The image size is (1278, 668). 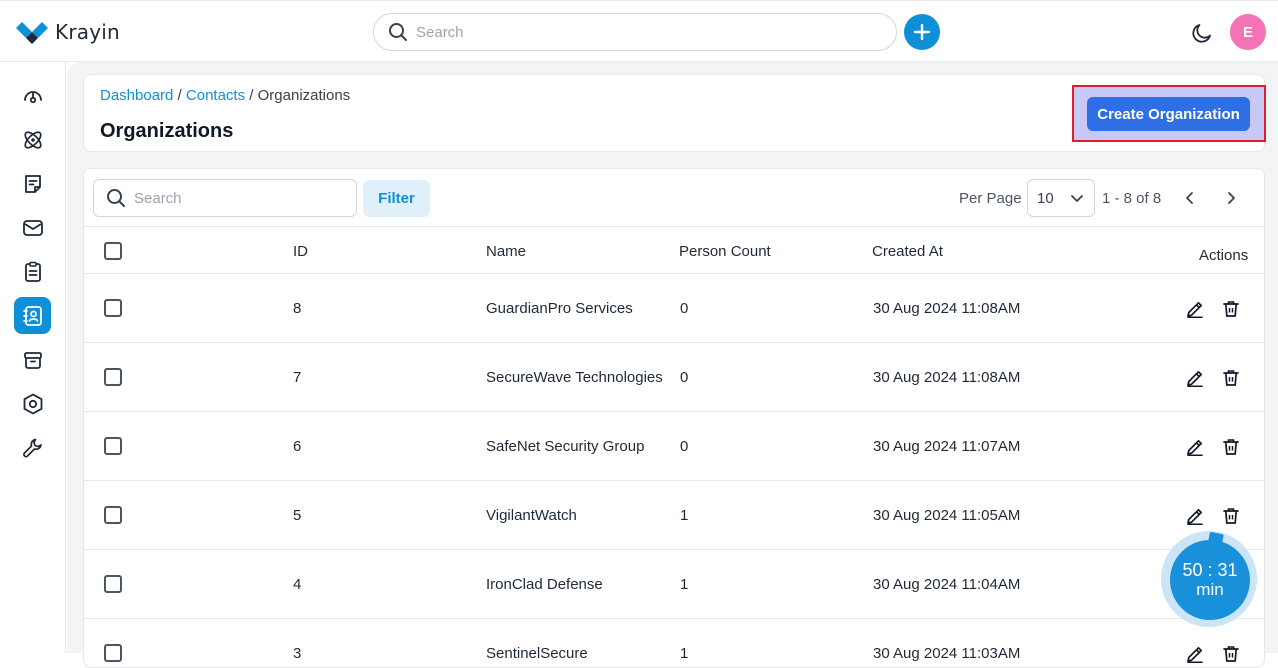 I want to click on previous-page-button, so click(x=1190, y=198).